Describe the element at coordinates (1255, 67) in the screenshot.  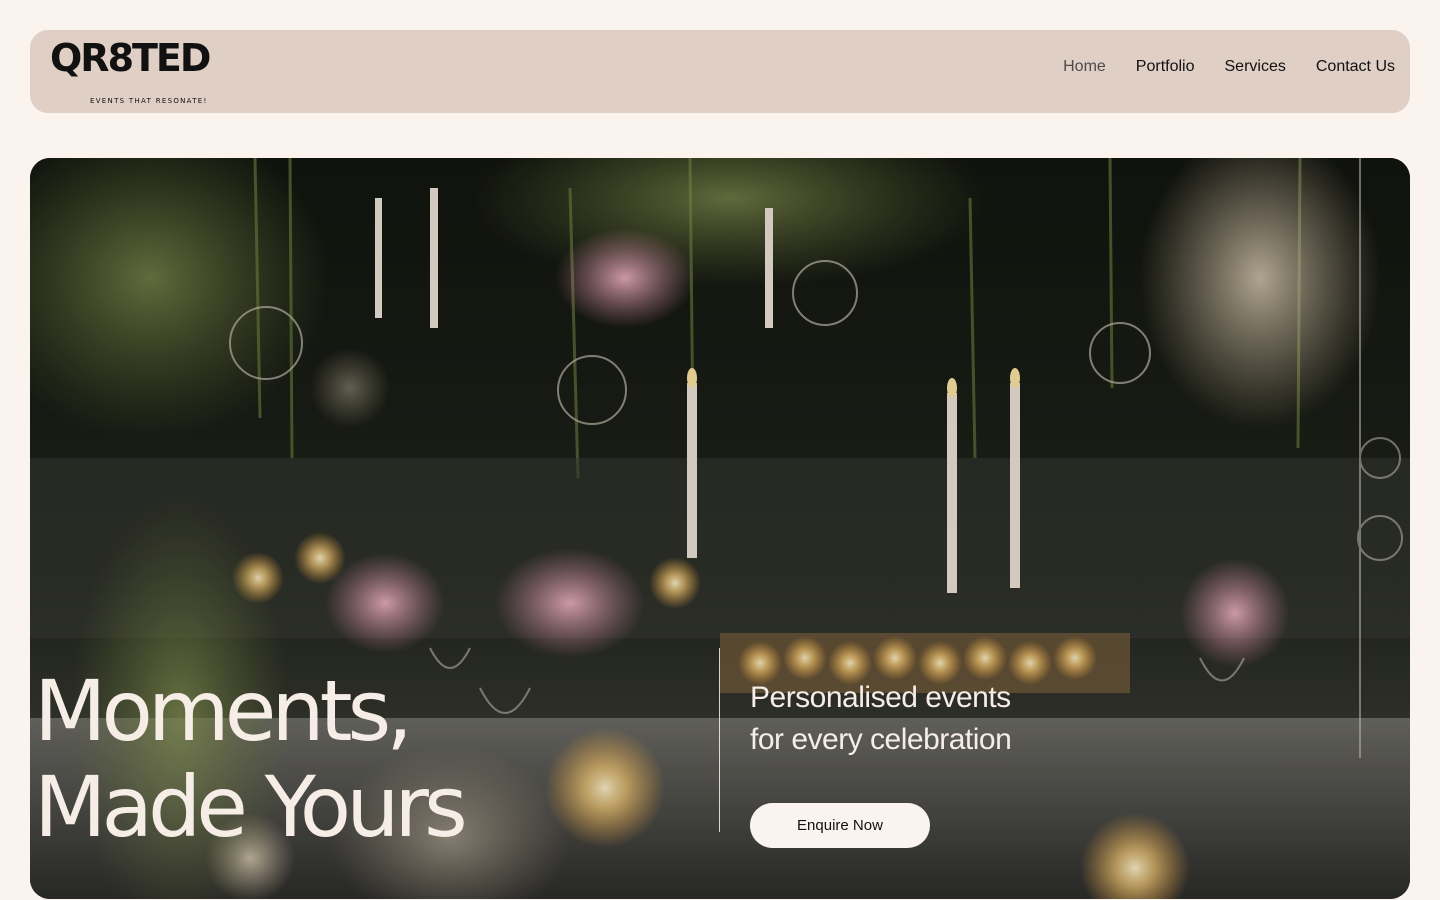
I see `nav-services-link: Services` at that location.